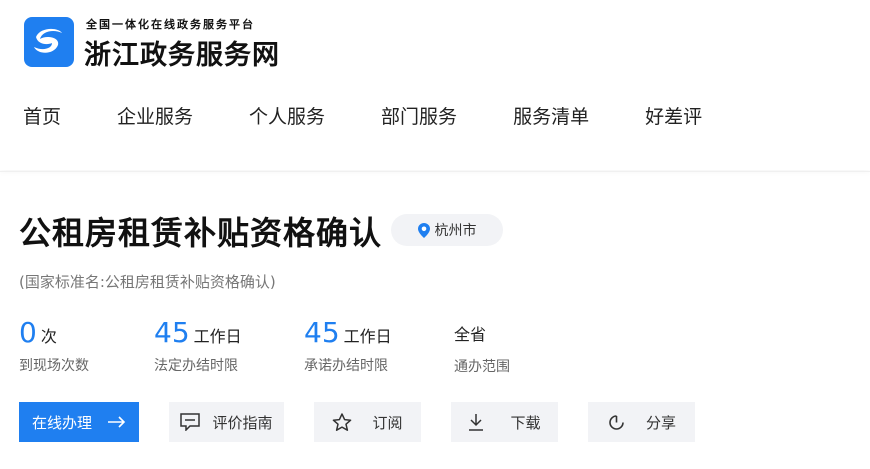  I want to click on download-label: 下载, so click(525, 422).